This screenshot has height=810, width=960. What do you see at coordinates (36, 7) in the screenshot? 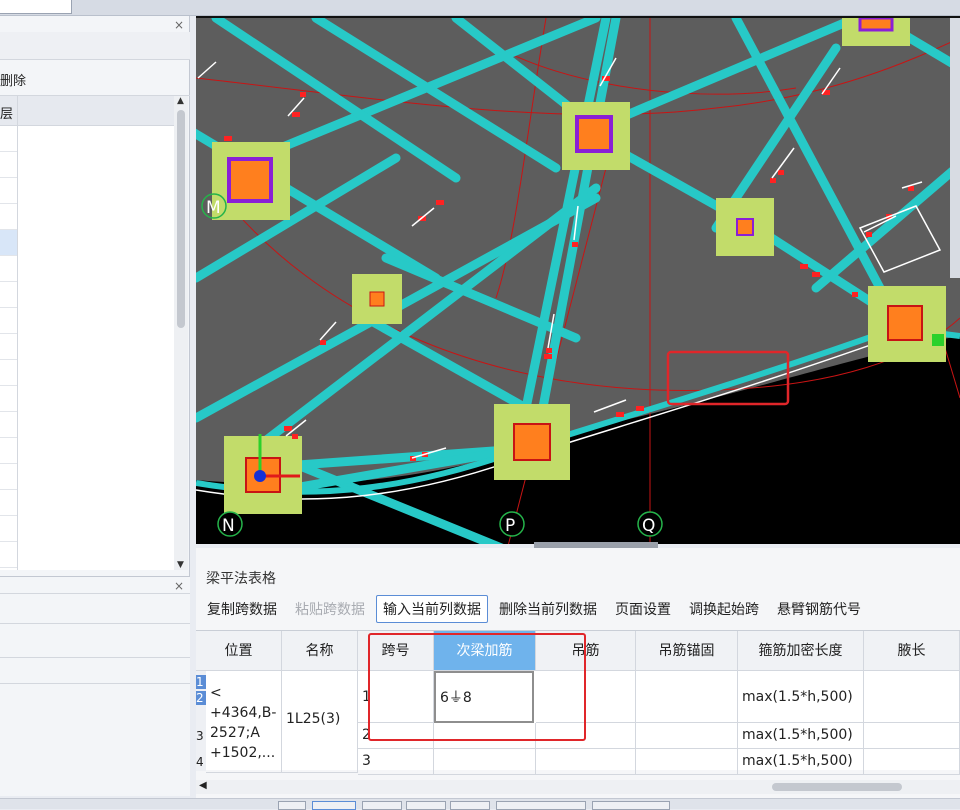
I see `top-tab-stub` at bounding box center [36, 7].